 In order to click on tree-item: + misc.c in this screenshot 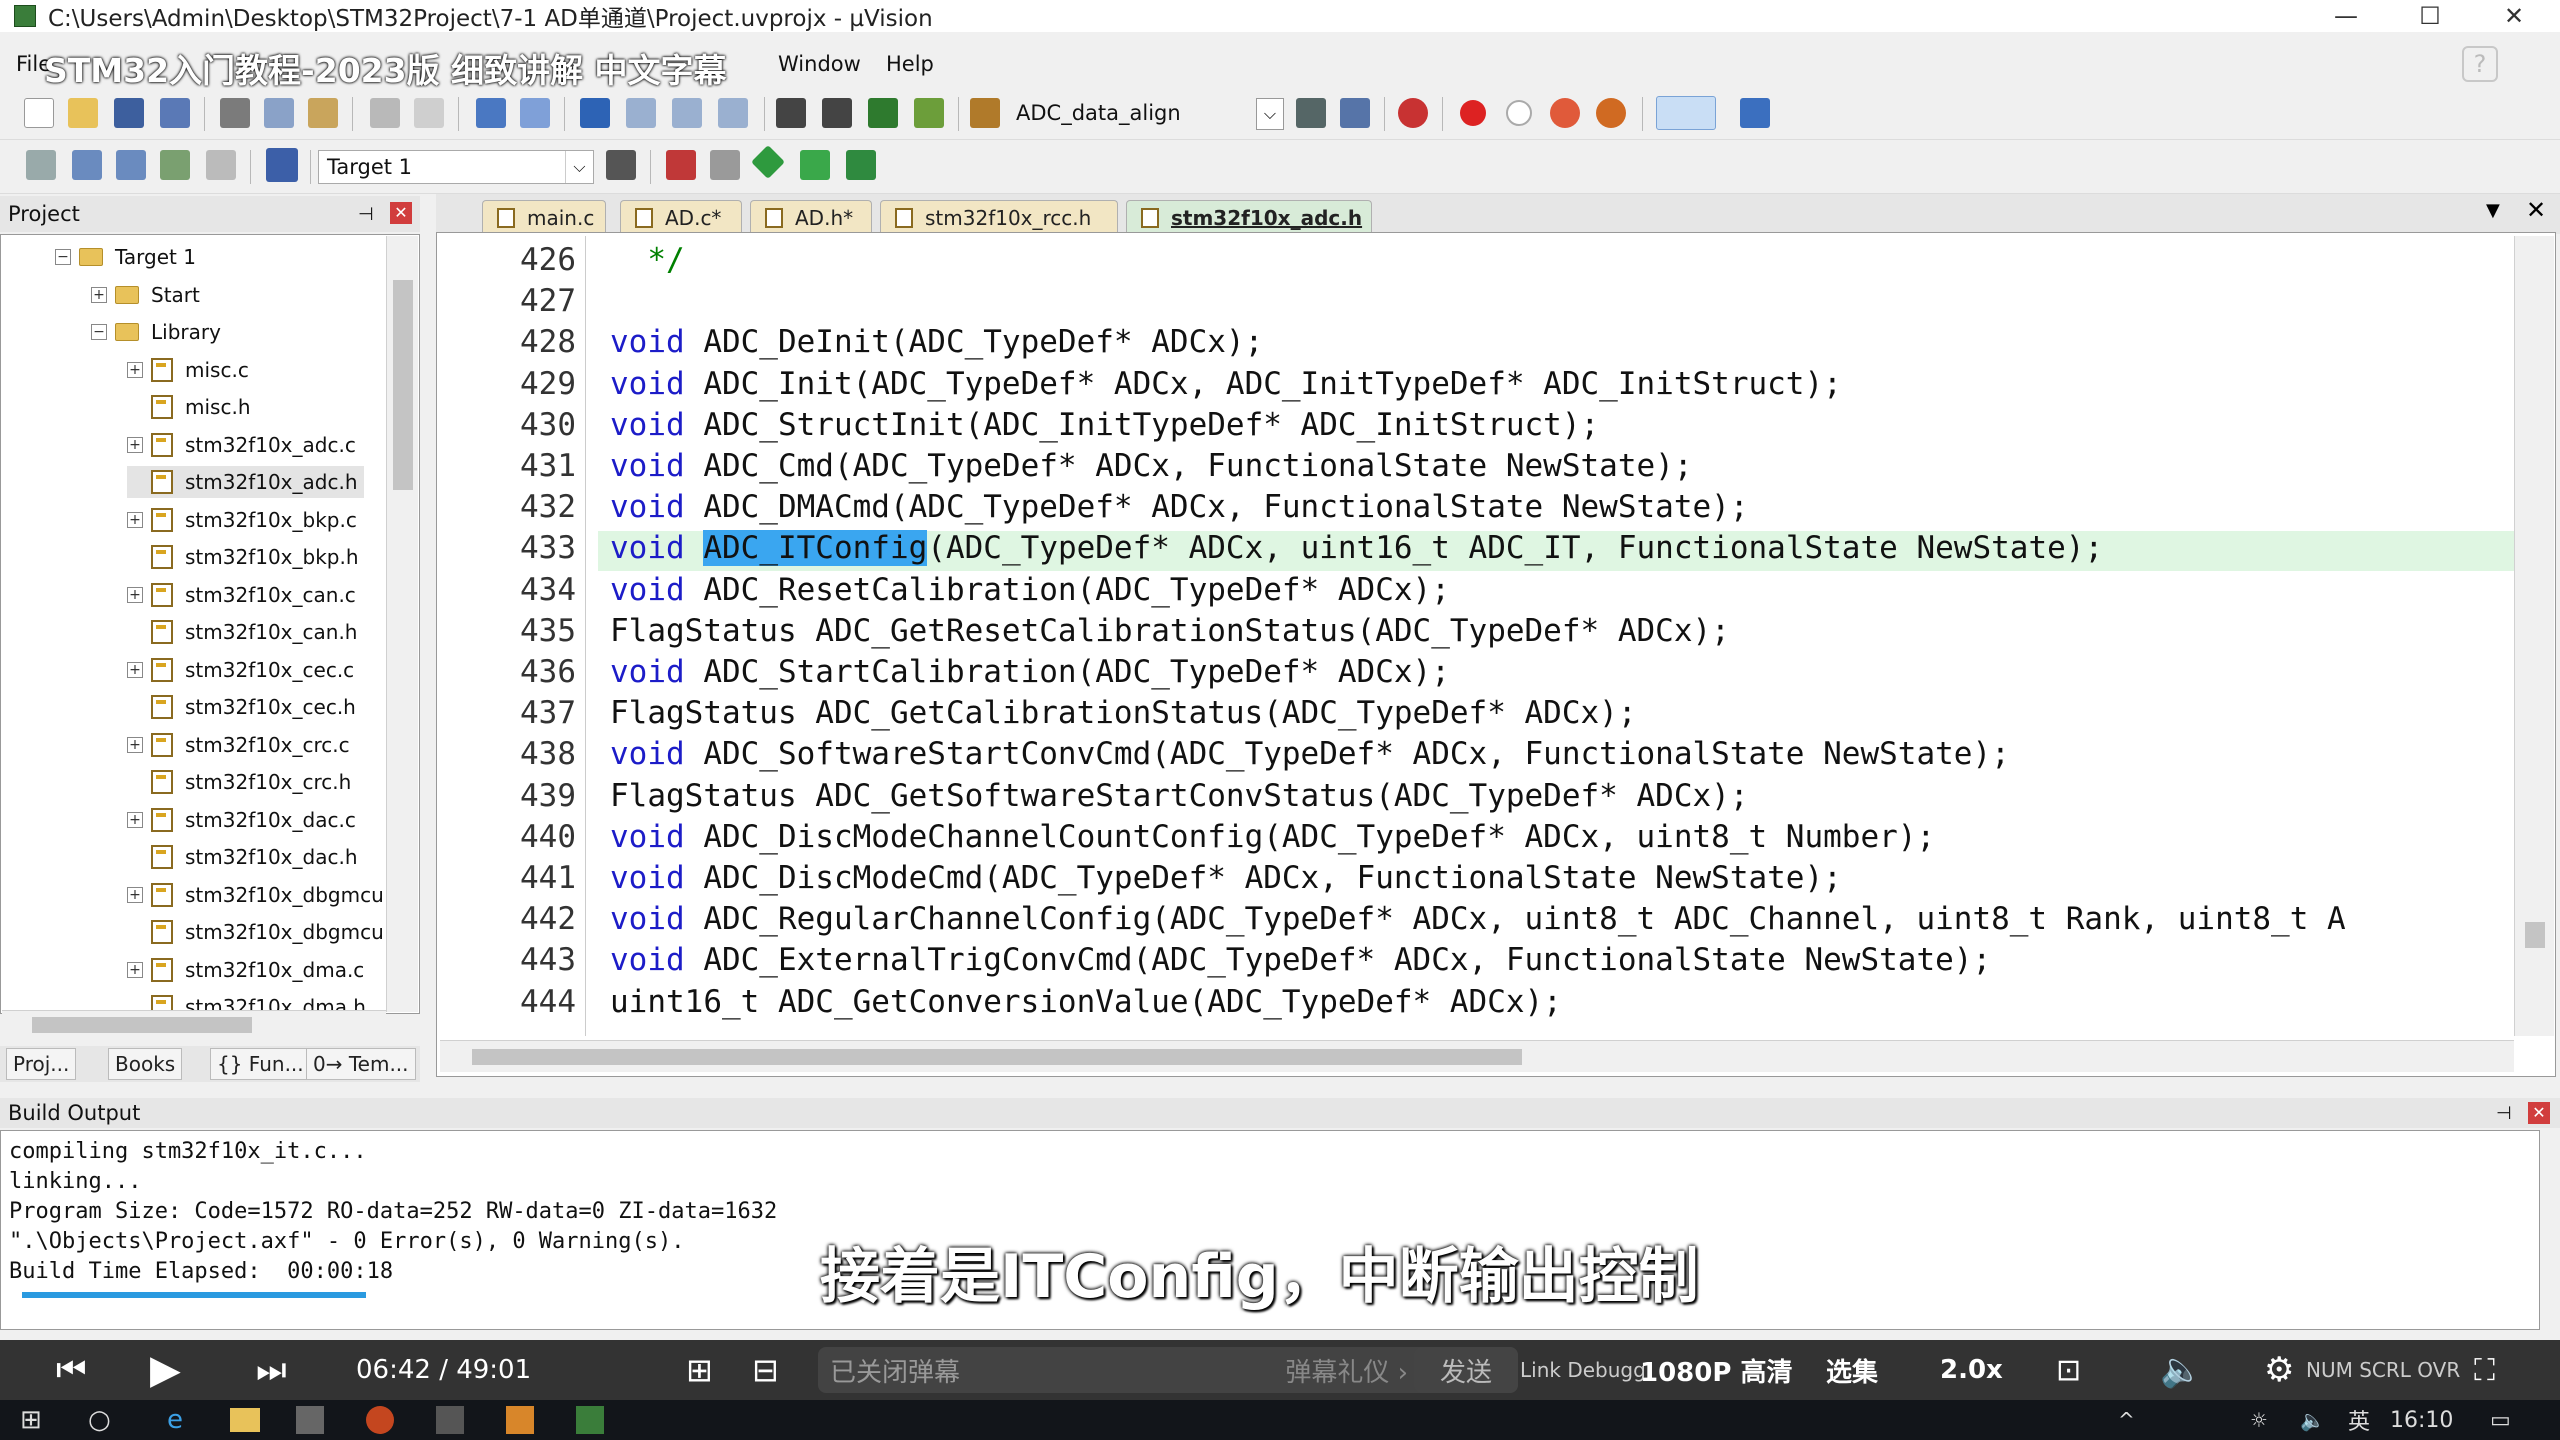, I will do `click(188, 370)`.